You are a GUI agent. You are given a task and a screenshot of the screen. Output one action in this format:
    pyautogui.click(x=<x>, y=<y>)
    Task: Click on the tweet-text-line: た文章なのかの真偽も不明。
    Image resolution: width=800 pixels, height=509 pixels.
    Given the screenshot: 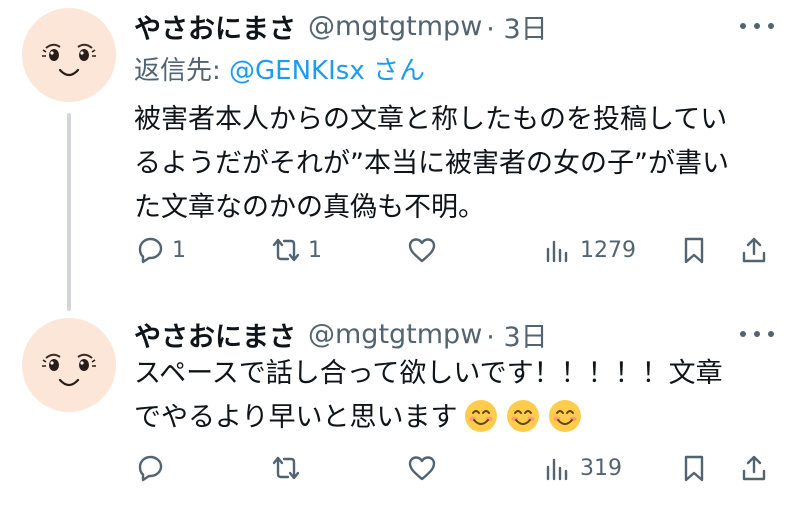 What is the action you would take?
    pyautogui.click(x=309, y=207)
    